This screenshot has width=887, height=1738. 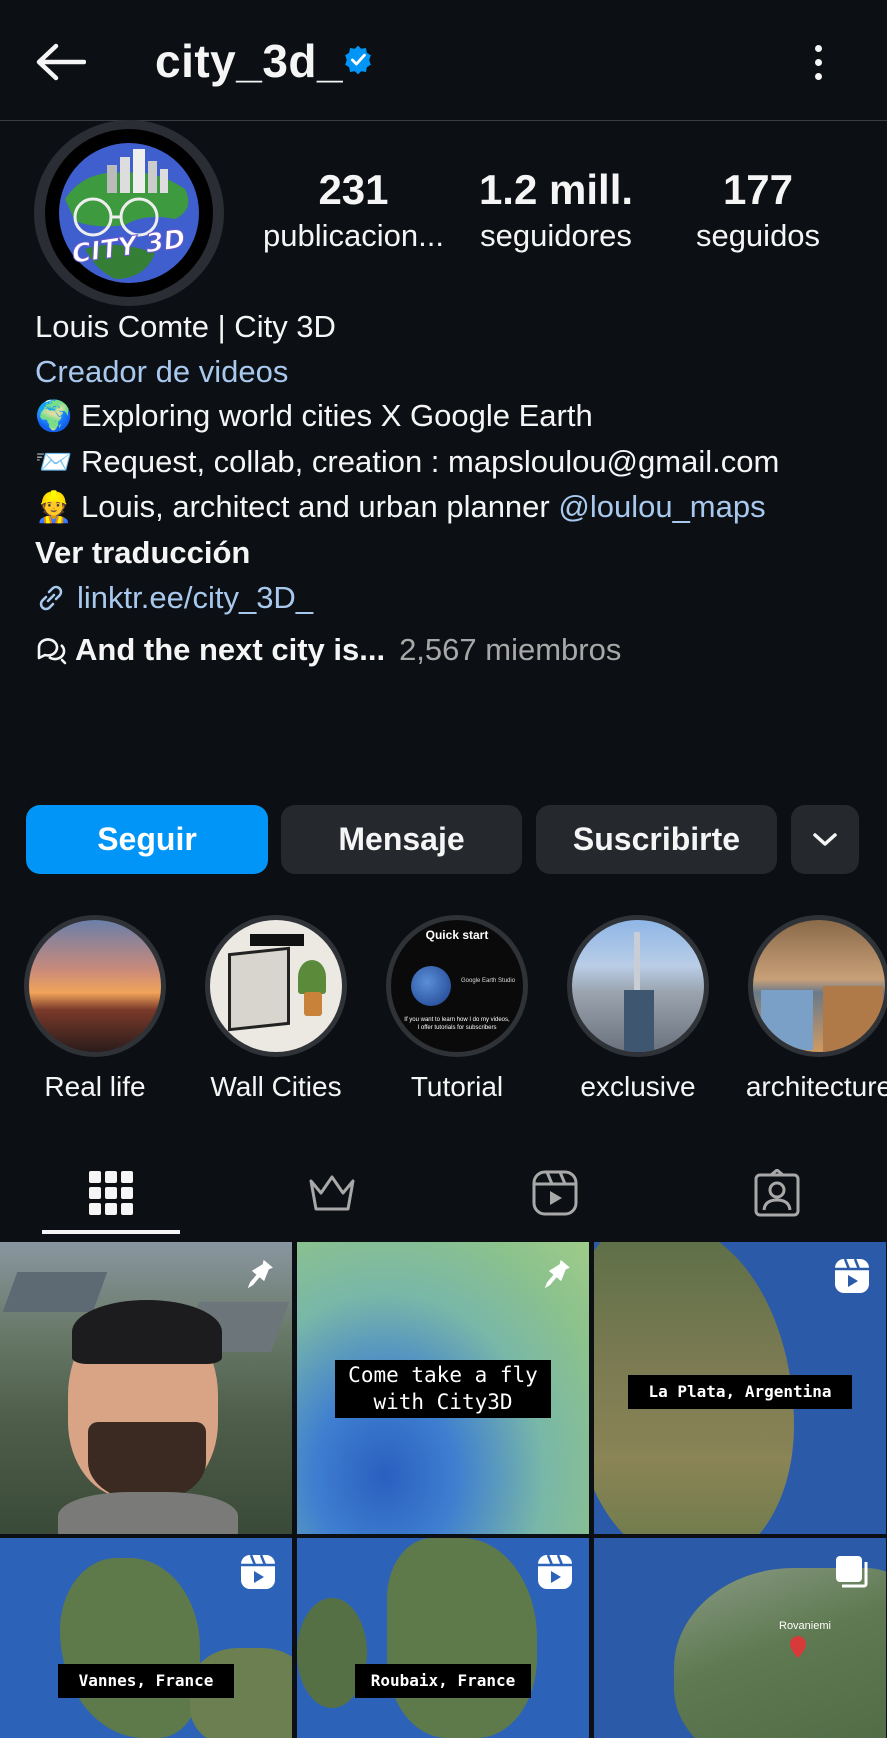 What do you see at coordinates (54, 508) in the screenshot?
I see `construction-worker-emoji-icon: 👷` at bounding box center [54, 508].